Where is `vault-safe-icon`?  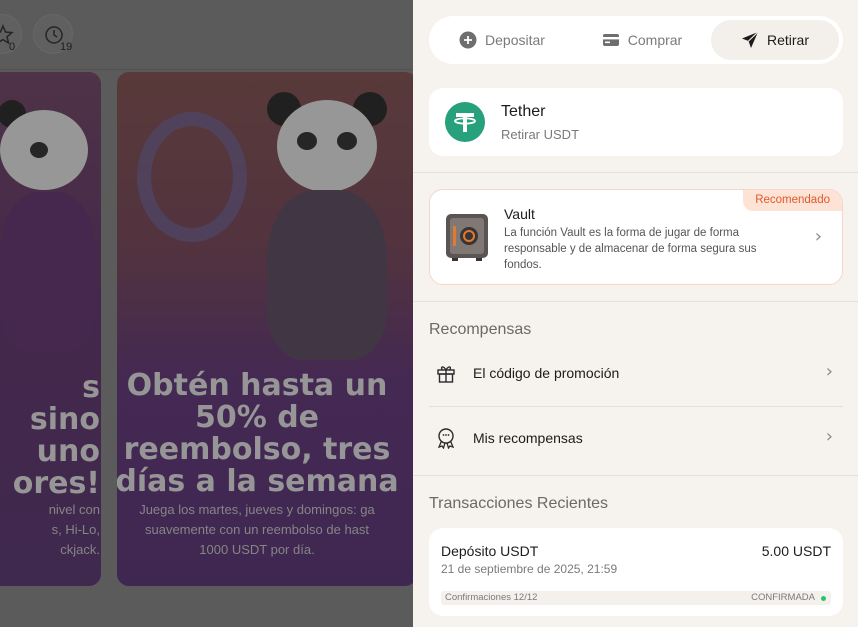
vault-safe-icon is located at coordinates (467, 237).